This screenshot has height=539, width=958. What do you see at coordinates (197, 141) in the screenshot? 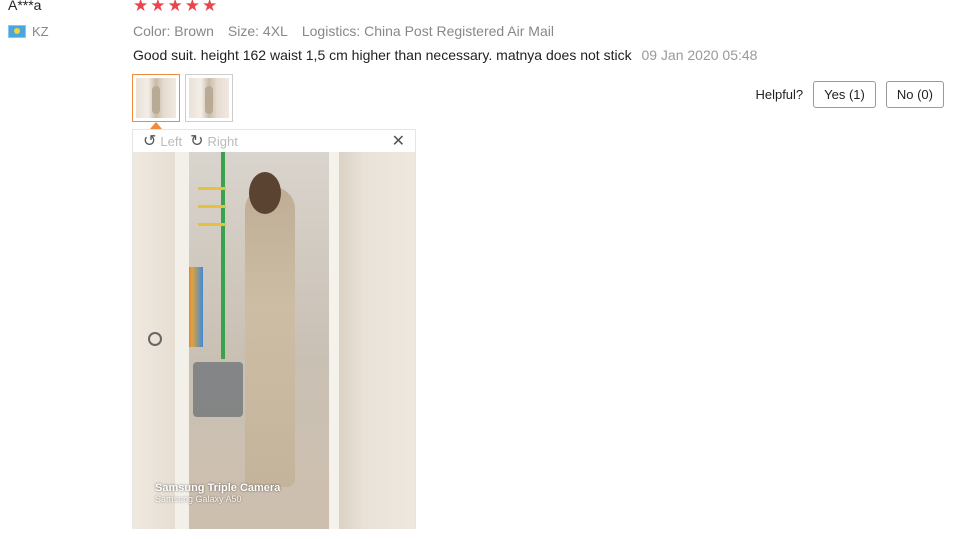
I see `rotate-right-icon: ↻` at bounding box center [197, 141].